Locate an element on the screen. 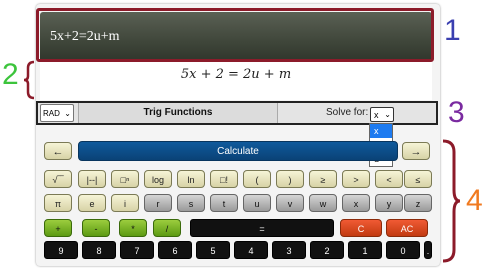 This screenshot has height=268, width=500. digit-5-button: 5 is located at coordinates (213, 250).